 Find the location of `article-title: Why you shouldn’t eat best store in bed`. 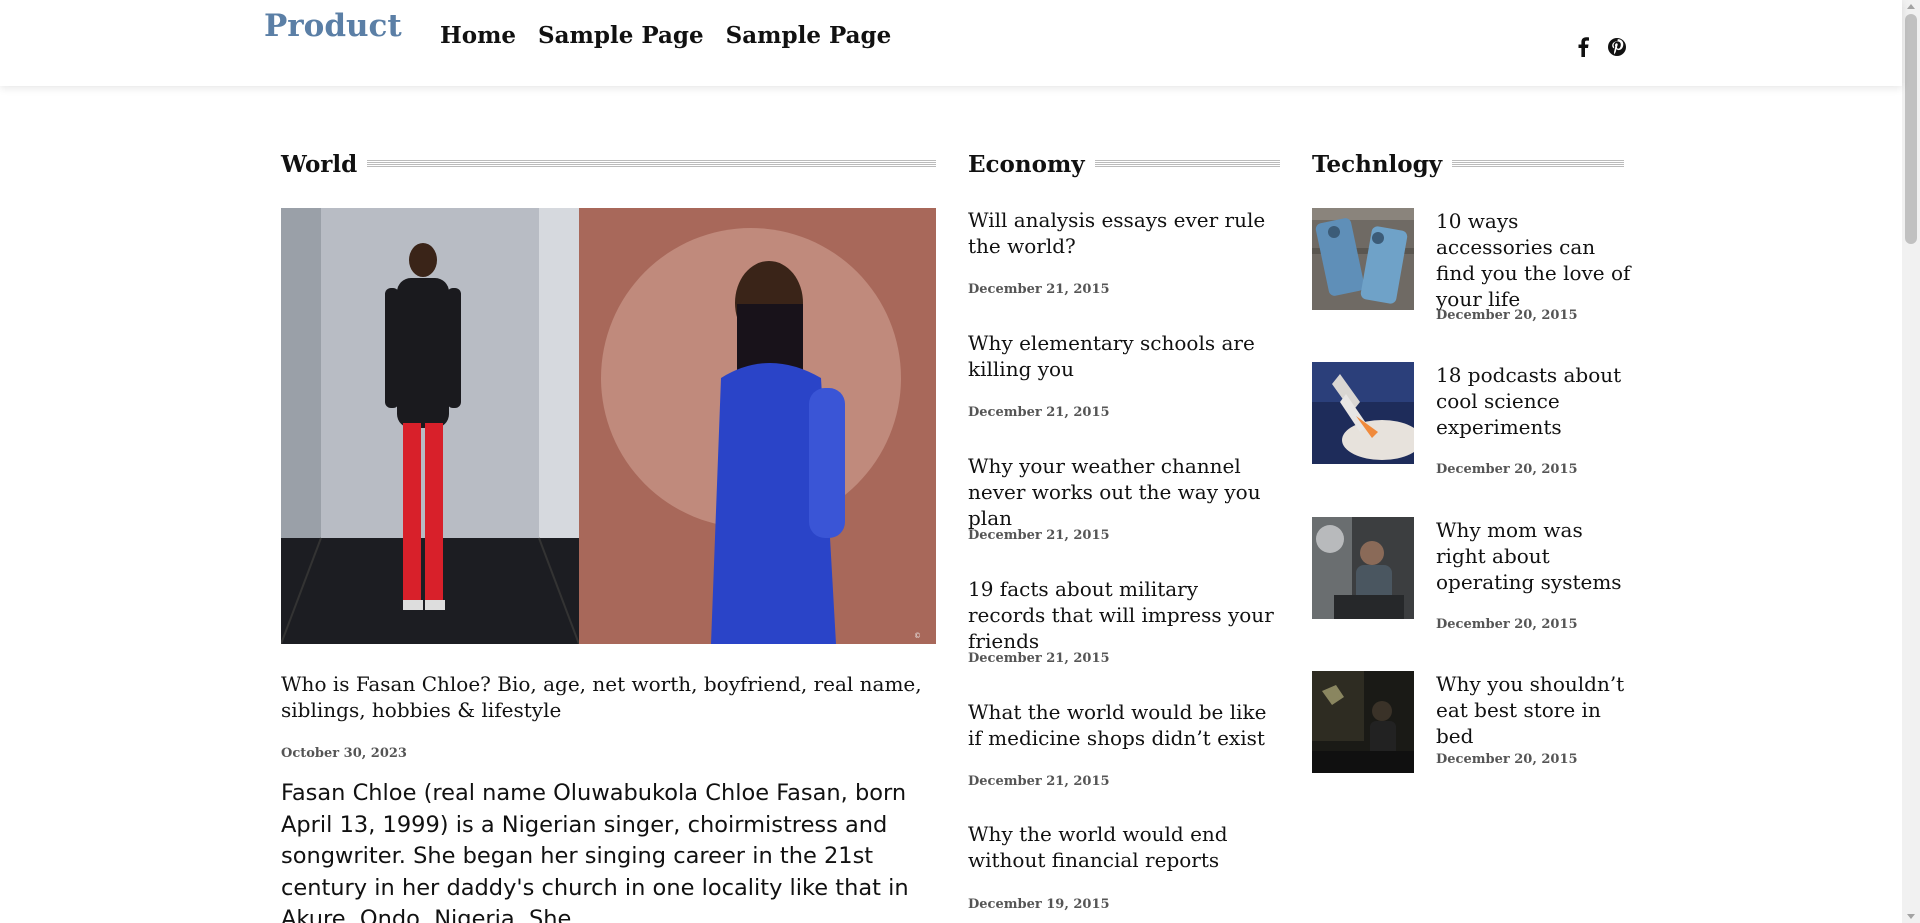

article-title: Why you shouldn’t eat best store in bed is located at coordinates (1534, 710).